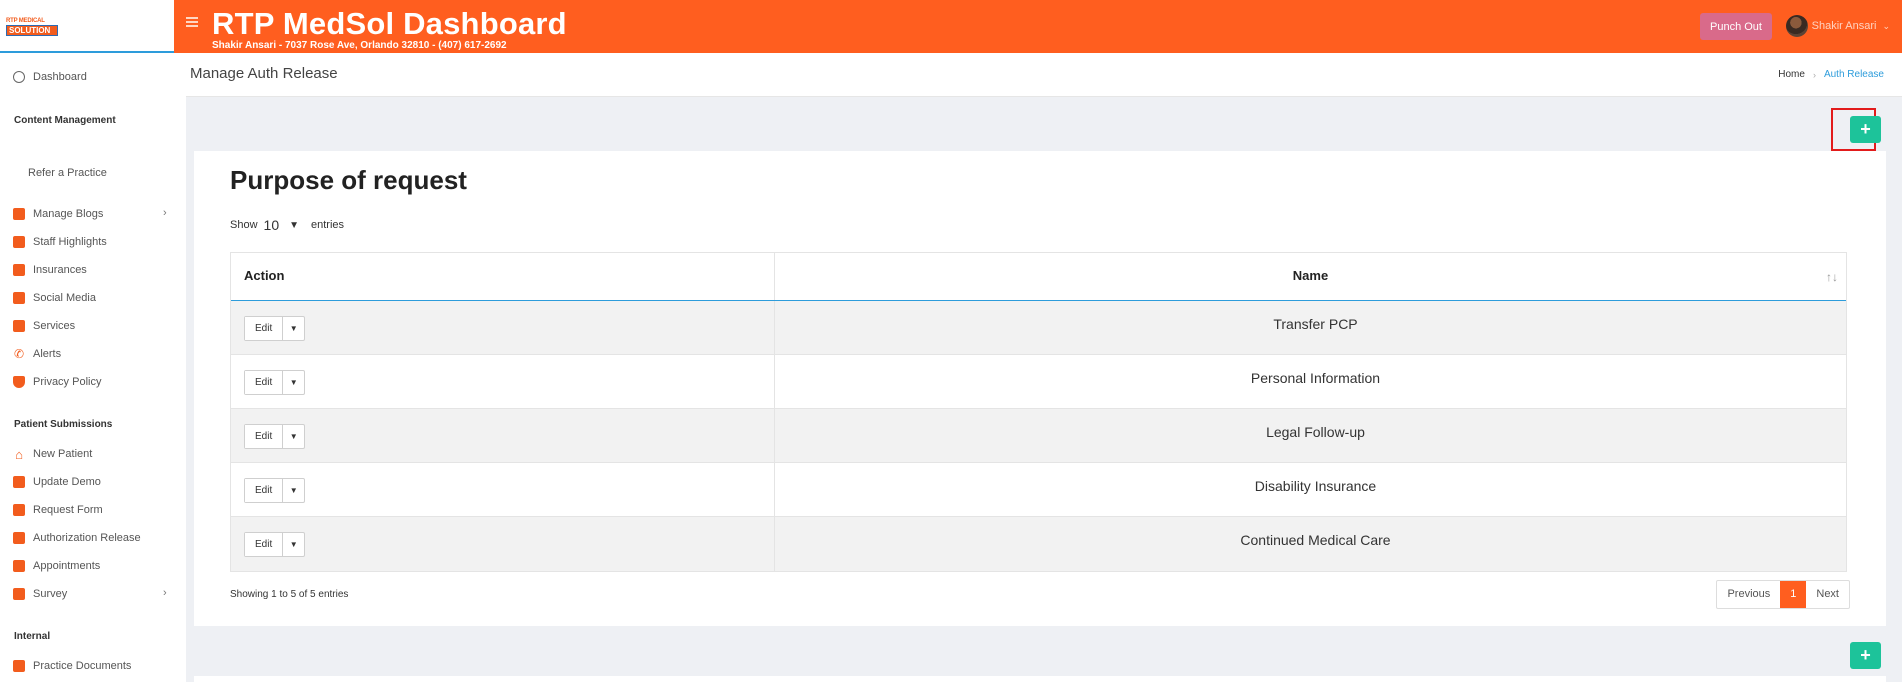 The height and width of the screenshot is (682, 1902). Describe the element at coordinates (1038, 490) in the screenshot. I see `table-row: Edit ▼ Disability Insurance` at that location.